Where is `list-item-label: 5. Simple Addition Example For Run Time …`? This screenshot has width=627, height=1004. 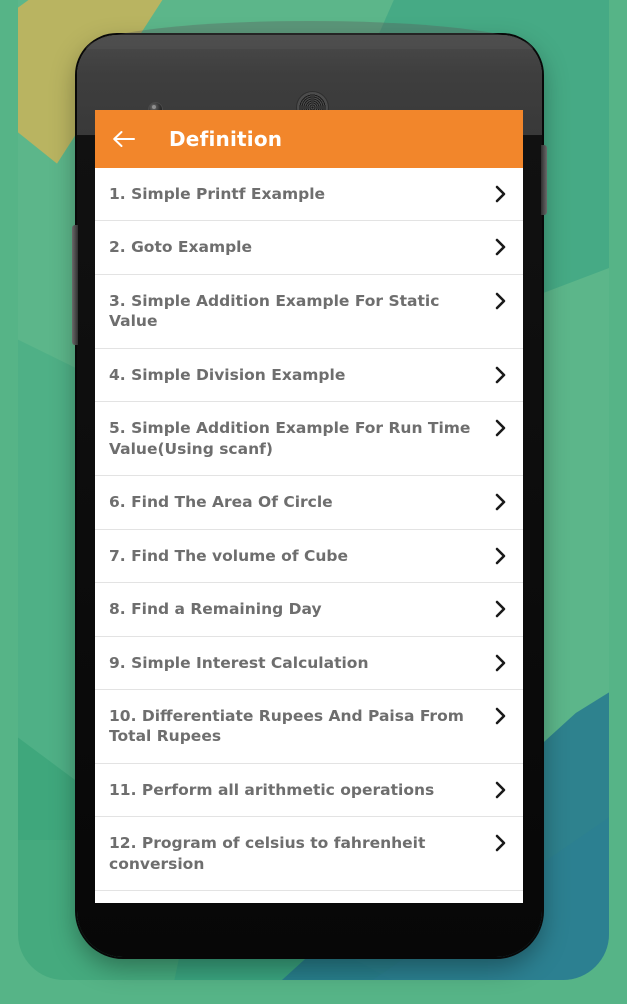
list-item-label: 5. Simple Addition Example For Run Time … is located at coordinates (290, 438).